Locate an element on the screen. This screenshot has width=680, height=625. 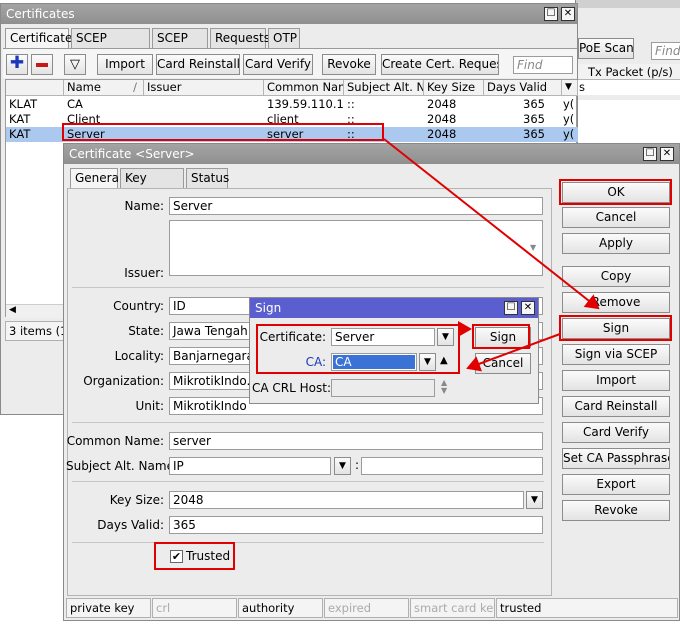
status-smart-card-key: smart card key is located at coordinates (452, 608).